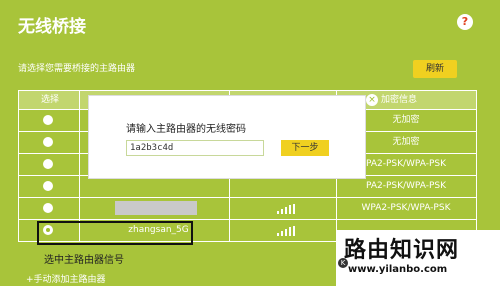 Image resolution: width=500 pixels, height=286 pixels. I want to click on table-row: PA2-PSK/WPA-PSK, so click(247, 187).